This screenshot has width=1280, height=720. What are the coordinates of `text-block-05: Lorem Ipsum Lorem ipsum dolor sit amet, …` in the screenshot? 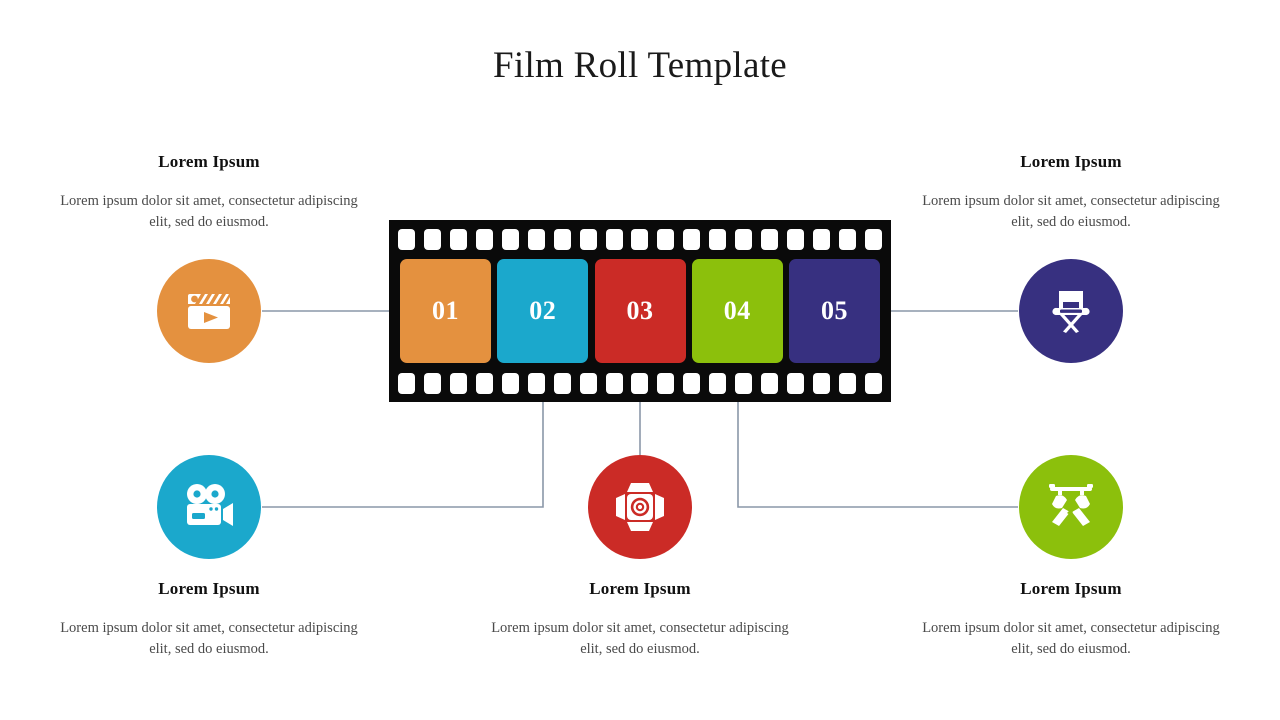 It's located at (1071, 192).